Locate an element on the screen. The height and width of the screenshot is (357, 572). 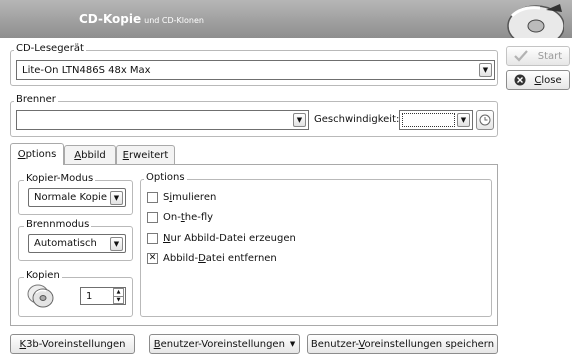
delete-image-checkbox: ✕ Abbild-Datei entfernen is located at coordinates (212, 258).